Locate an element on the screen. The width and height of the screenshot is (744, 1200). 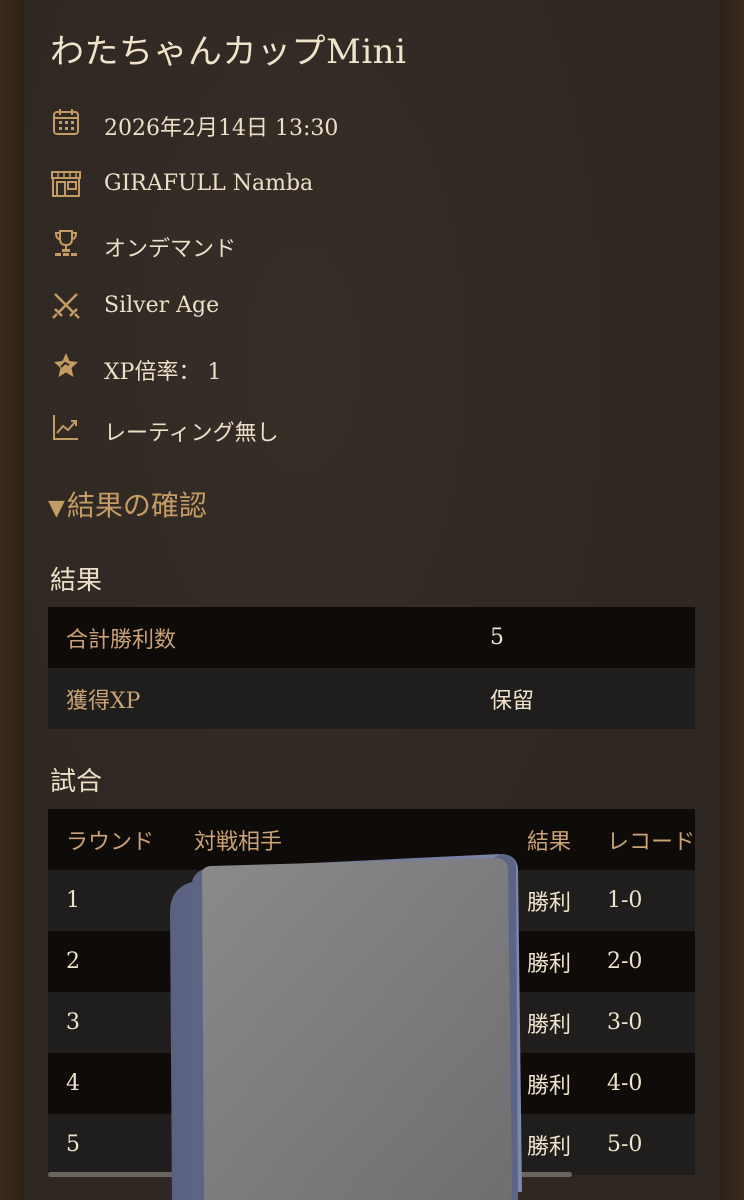
info-row-store: GIRAFULL Namba is located at coordinates (370, 185).